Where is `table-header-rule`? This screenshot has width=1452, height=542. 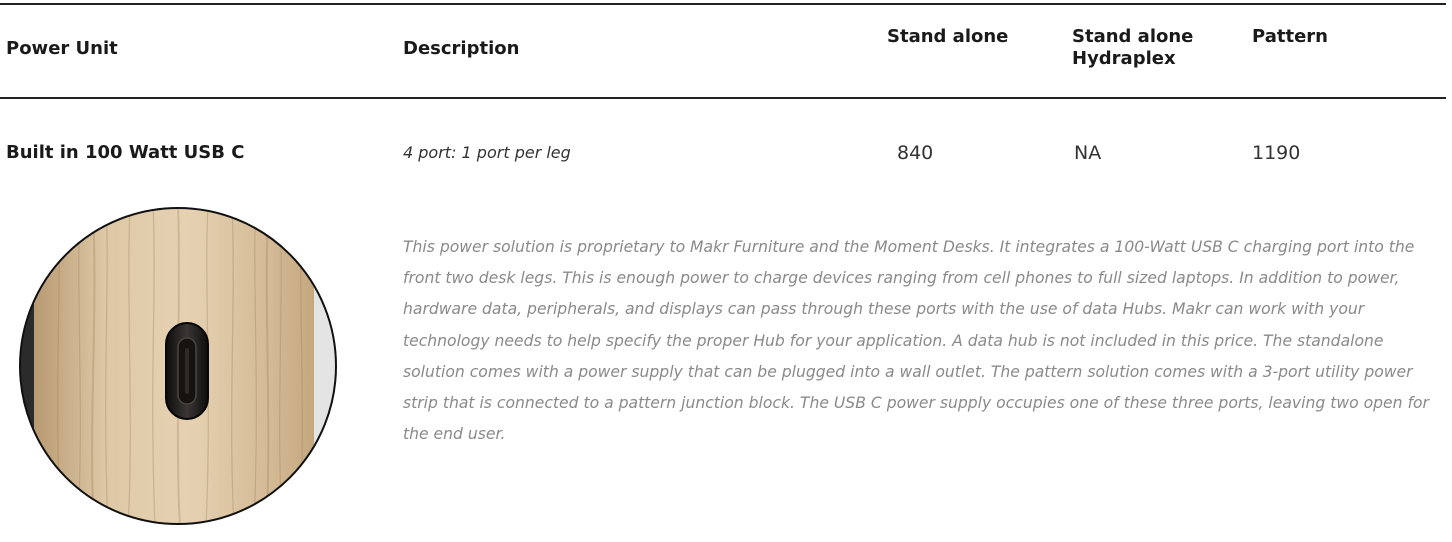
table-header-rule is located at coordinates (723, 98).